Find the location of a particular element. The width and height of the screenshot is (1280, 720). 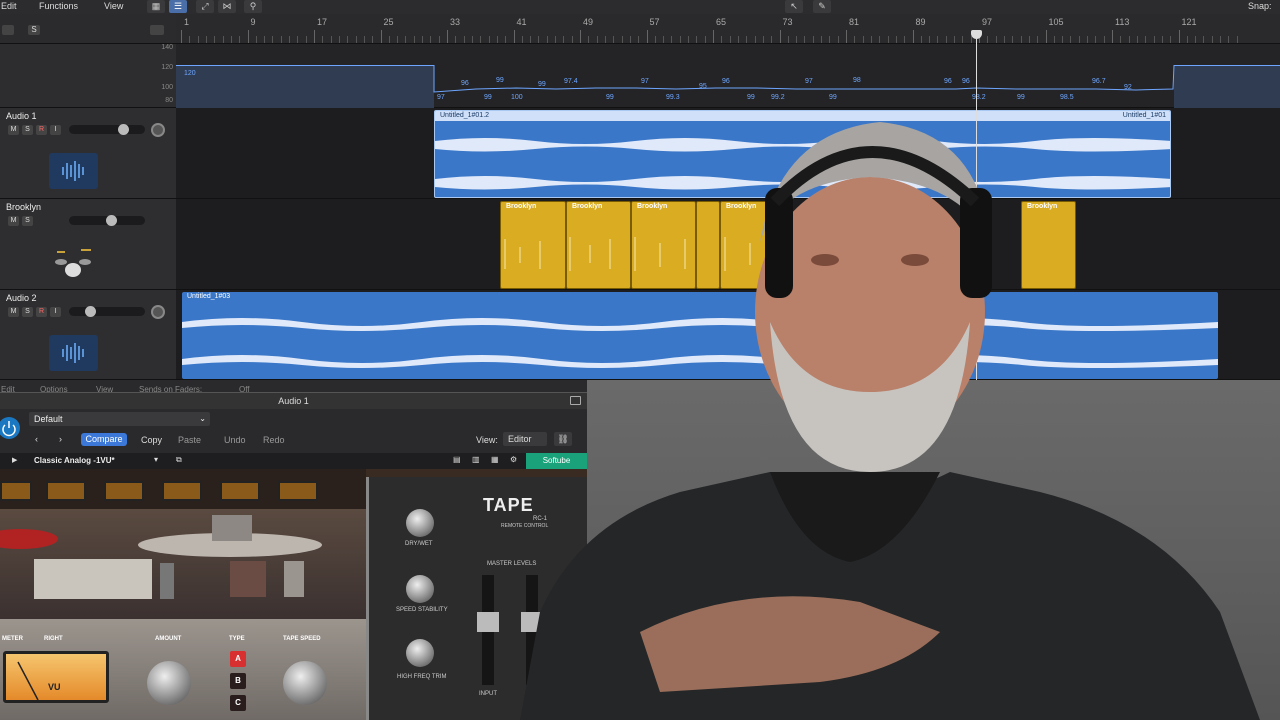

tape-speed-knob is located at coordinates (305, 683).